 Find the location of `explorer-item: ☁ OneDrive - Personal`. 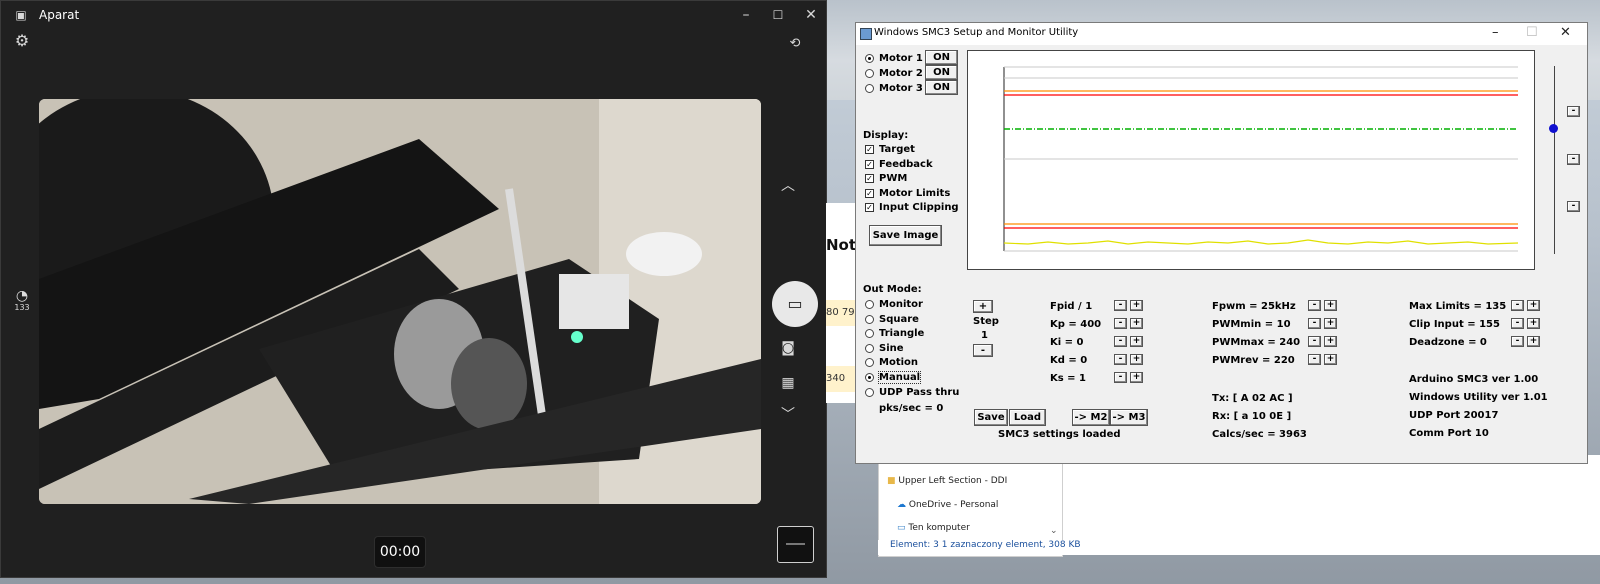

explorer-item: ☁ OneDrive - Personal is located at coordinates (947, 505).